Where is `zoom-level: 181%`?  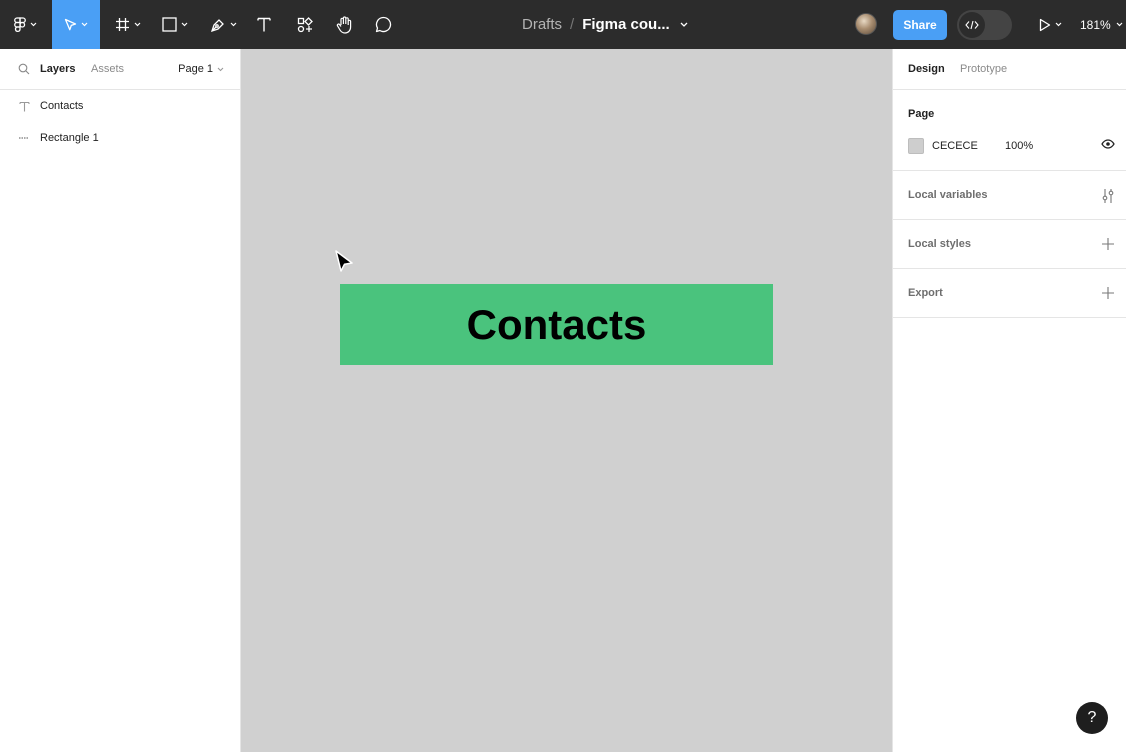
zoom-level: 181% is located at coordinates (1095, 24).